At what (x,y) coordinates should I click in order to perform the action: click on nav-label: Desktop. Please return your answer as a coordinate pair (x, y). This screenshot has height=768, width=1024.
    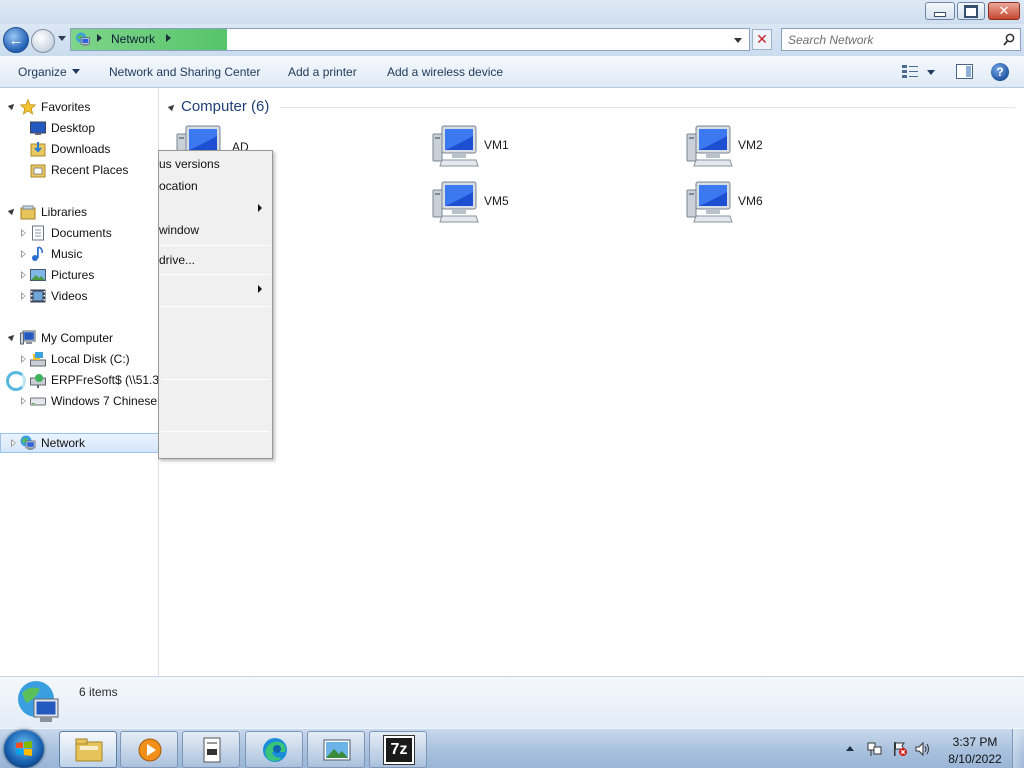
    Looking at the image, I should click on (73, 128).